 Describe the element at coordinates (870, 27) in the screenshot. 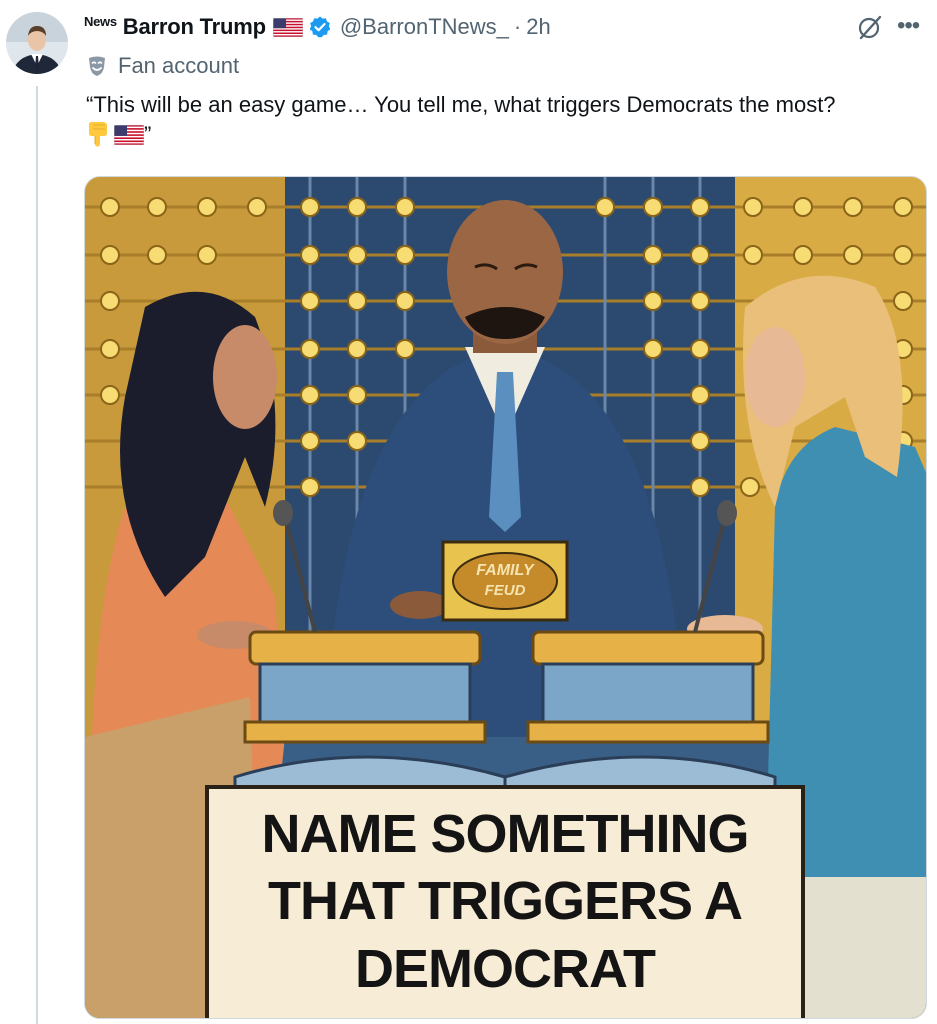

I see `grok-icon` at that location.